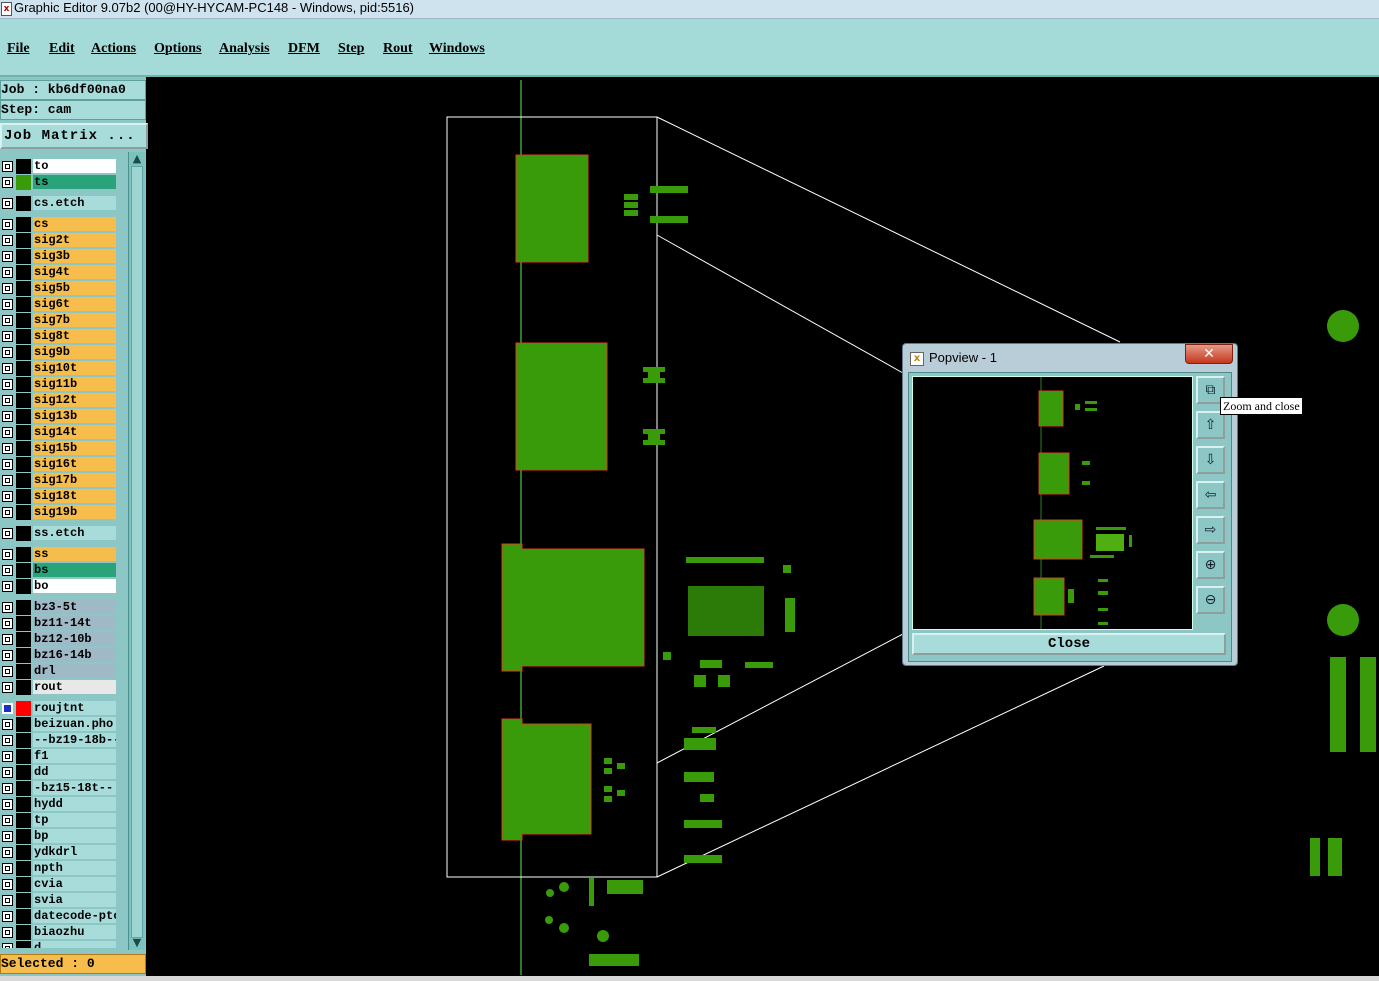 This screenshot has height=981, width=1379. What do you see at coordinates (59, 740) in the screenshot?
I see `layer-row: --bz19-18b--` at bounding box center [59, 740].